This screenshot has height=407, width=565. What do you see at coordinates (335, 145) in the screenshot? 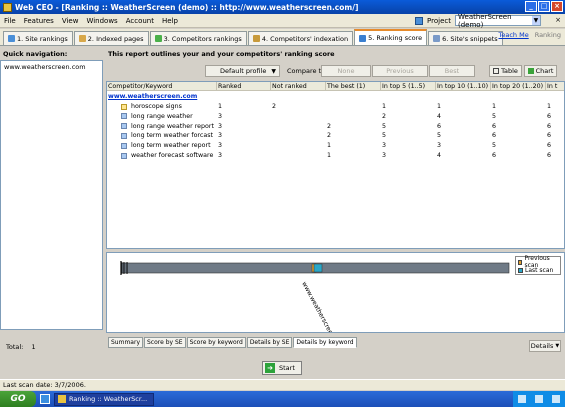
I see `table-row: long term weather report 3 1 3 3 5 6` at bounding box center [335, 145].